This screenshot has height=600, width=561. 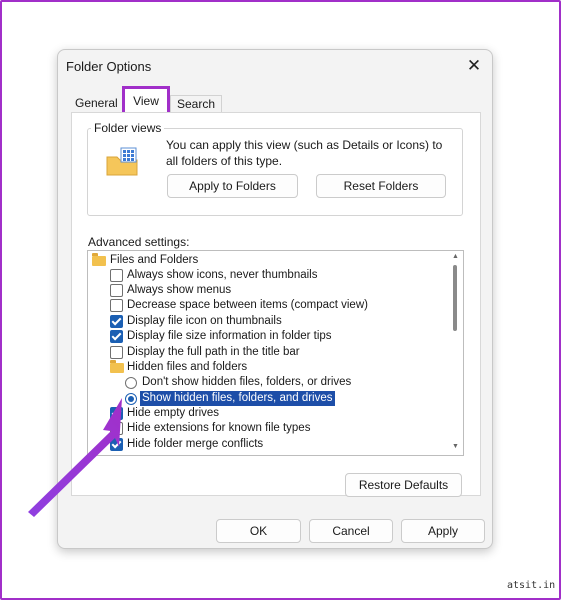 I want to click on scroll-down-icon: ▼, so click(x=455, y=446).